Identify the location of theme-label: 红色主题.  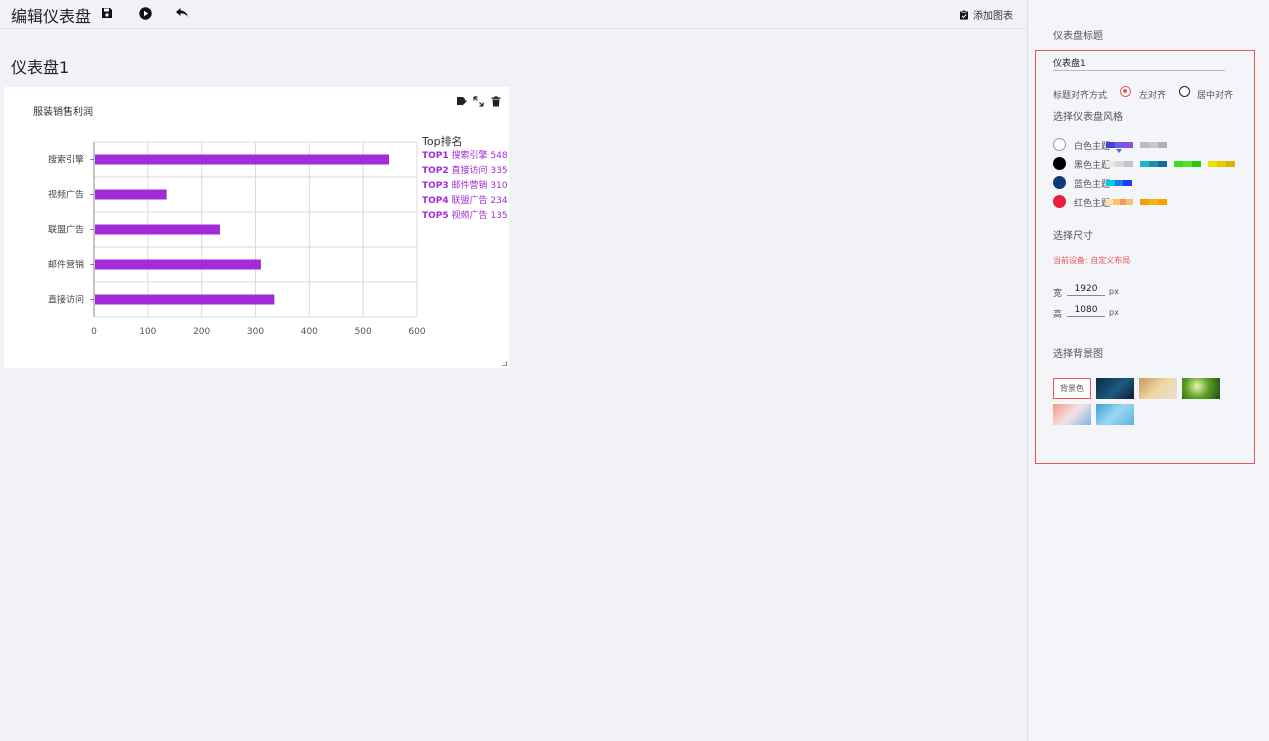
(1092, 204).